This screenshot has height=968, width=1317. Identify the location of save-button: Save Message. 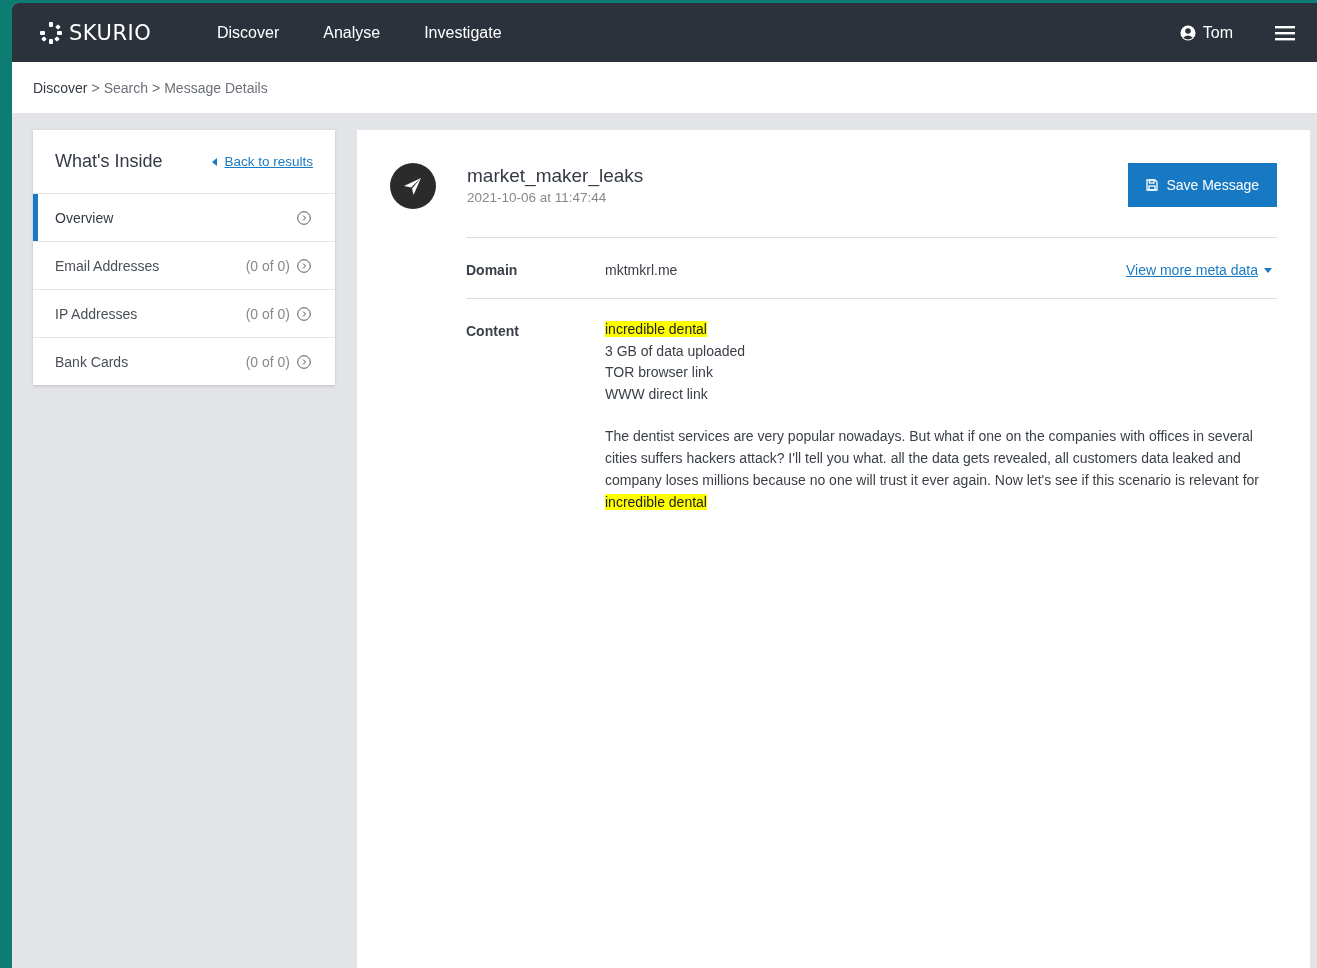
(1202, 185).